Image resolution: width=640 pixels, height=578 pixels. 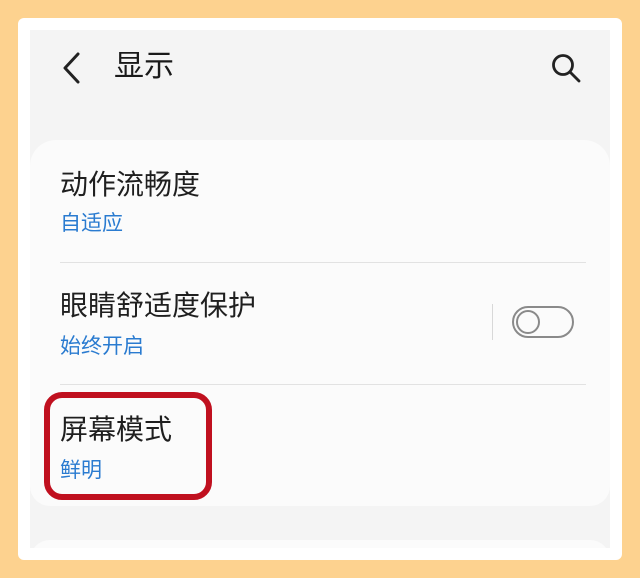 What do you see at coordinates (320, 544) in the screenshot?
I see `next-settings-card` at bounding box center [320, 544].